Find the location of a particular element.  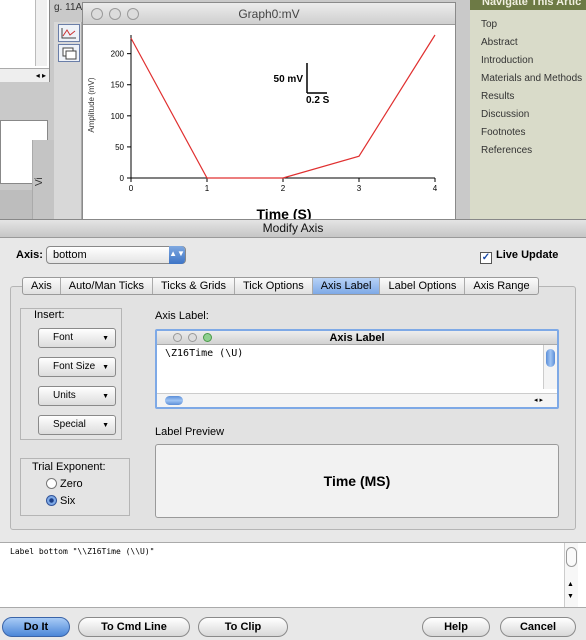

tab-auto-man-ticks: Auto/Man Ticks is located at coordinates (107, 286).